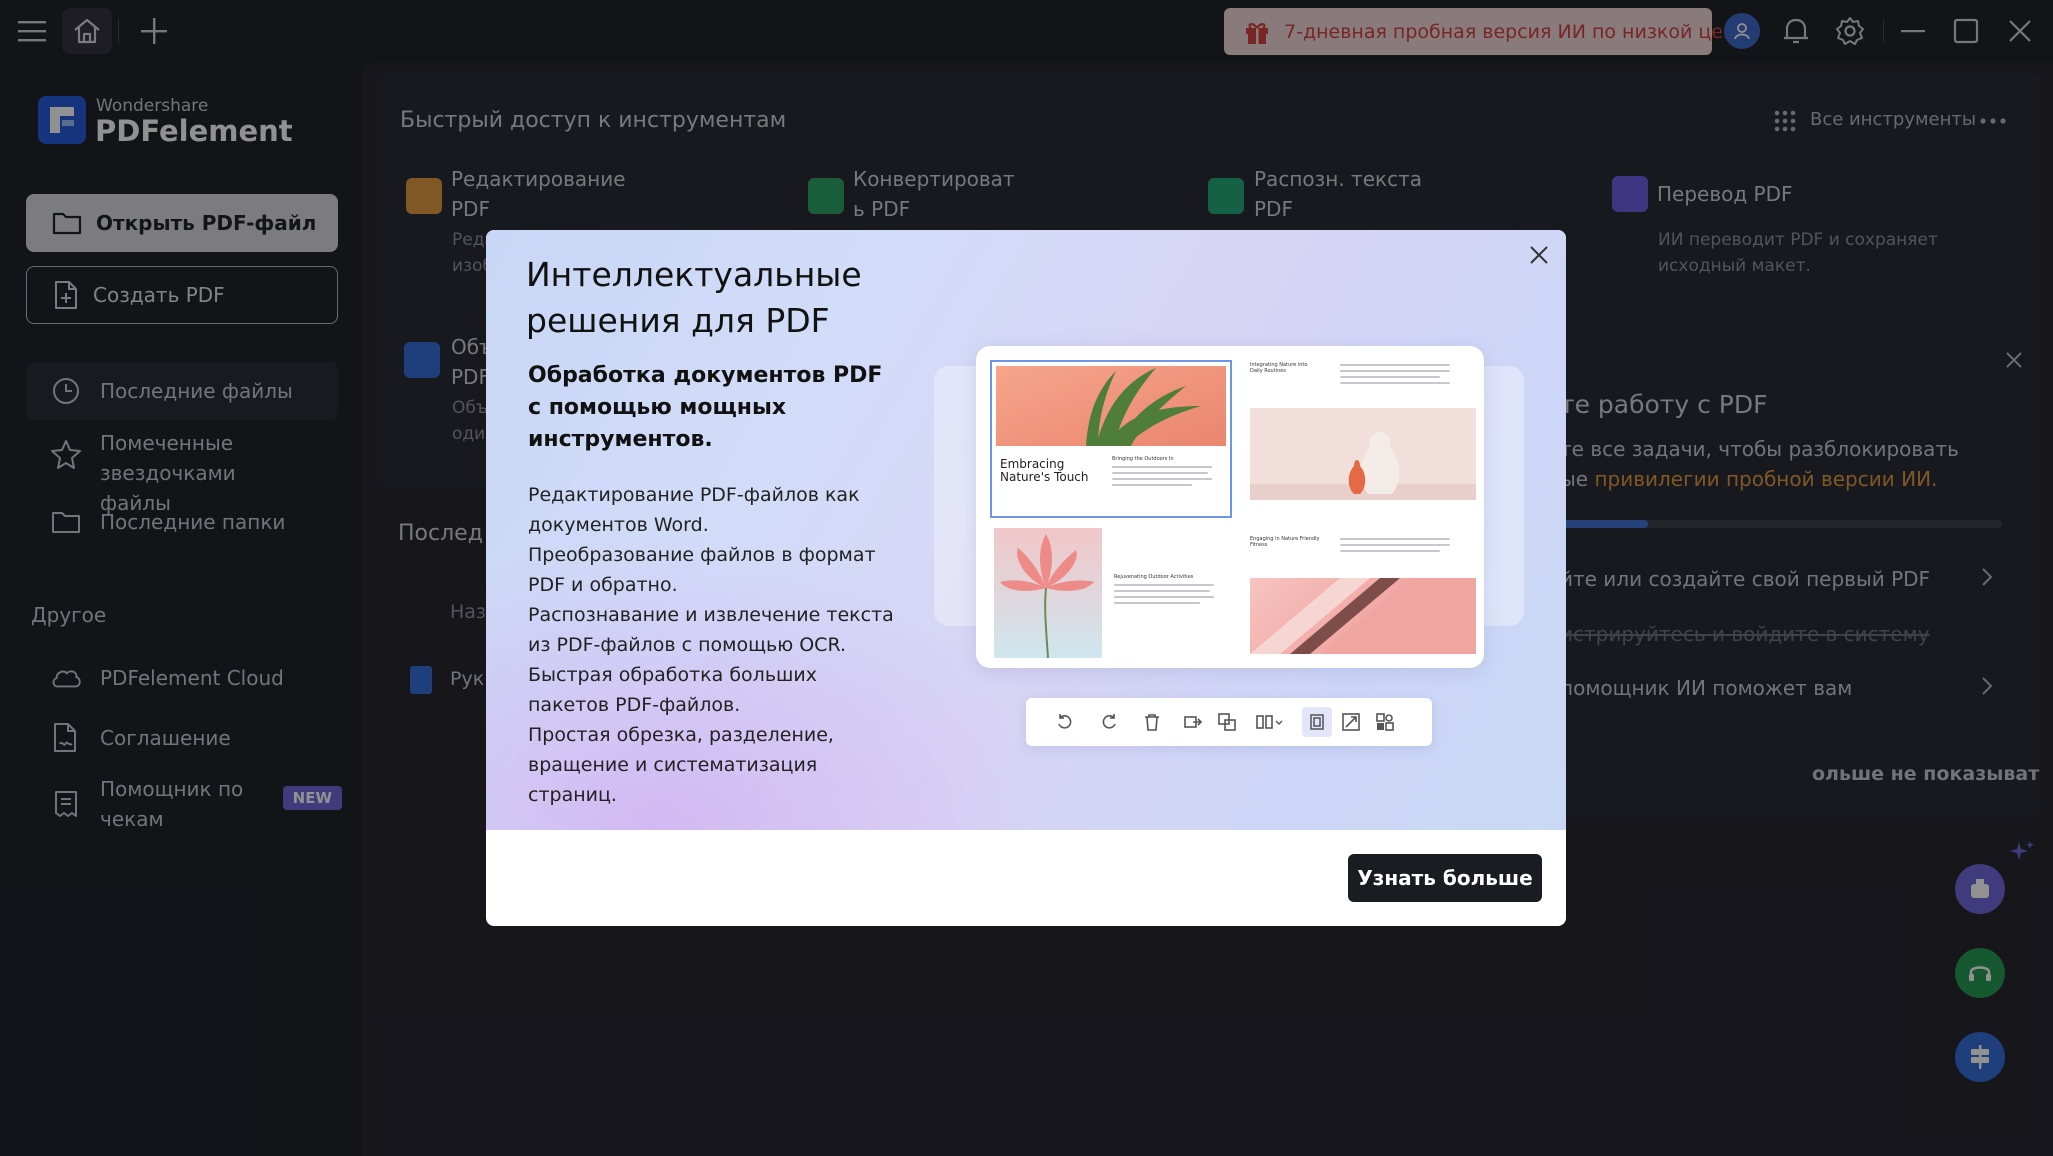 The height and width of the screenshot is (1156, 2053). I want to click on rotate-left-icon, so click(1071, 722).